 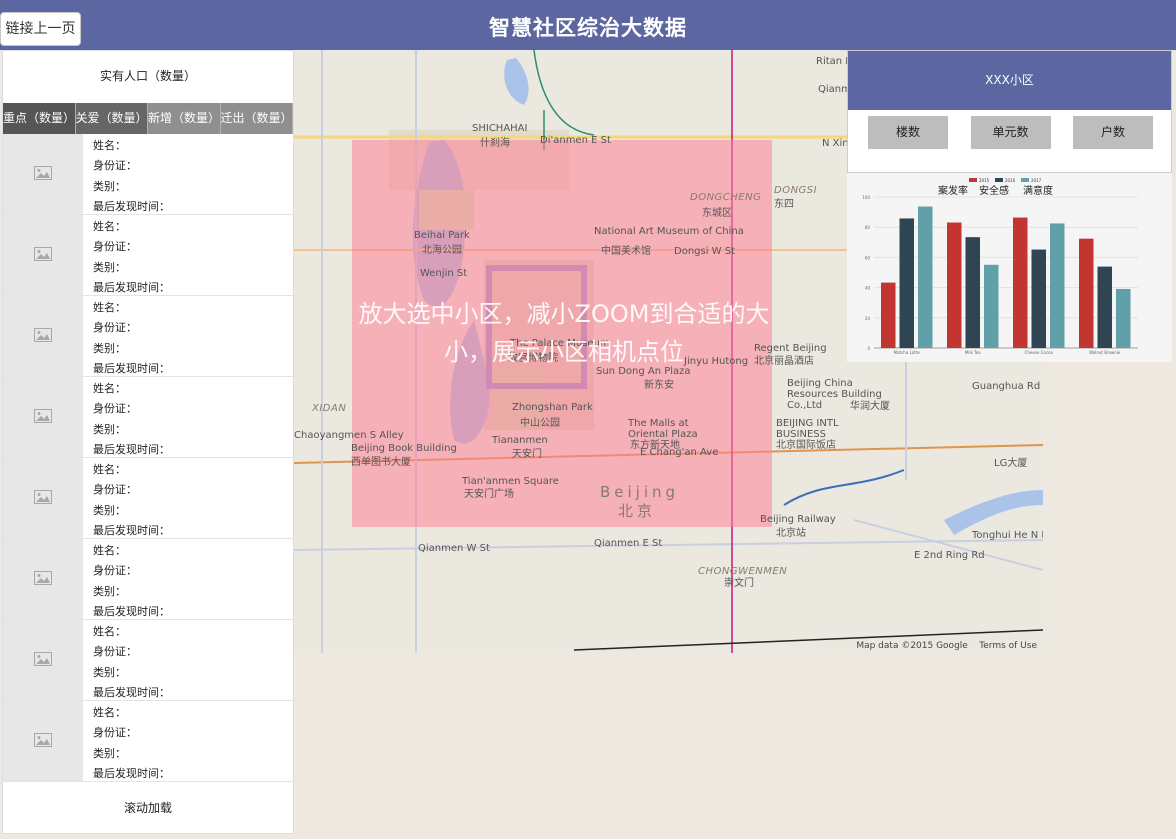 I want to click on map-label: 东城区, so click(x=717, y=213).